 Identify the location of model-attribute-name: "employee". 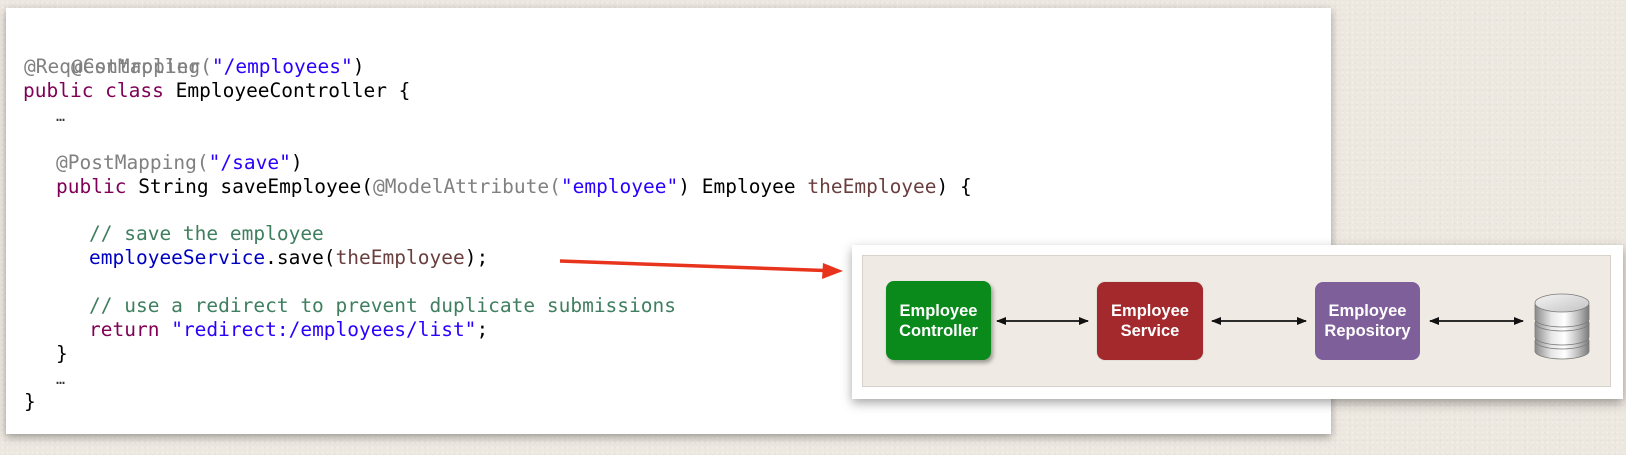
(619, 186).